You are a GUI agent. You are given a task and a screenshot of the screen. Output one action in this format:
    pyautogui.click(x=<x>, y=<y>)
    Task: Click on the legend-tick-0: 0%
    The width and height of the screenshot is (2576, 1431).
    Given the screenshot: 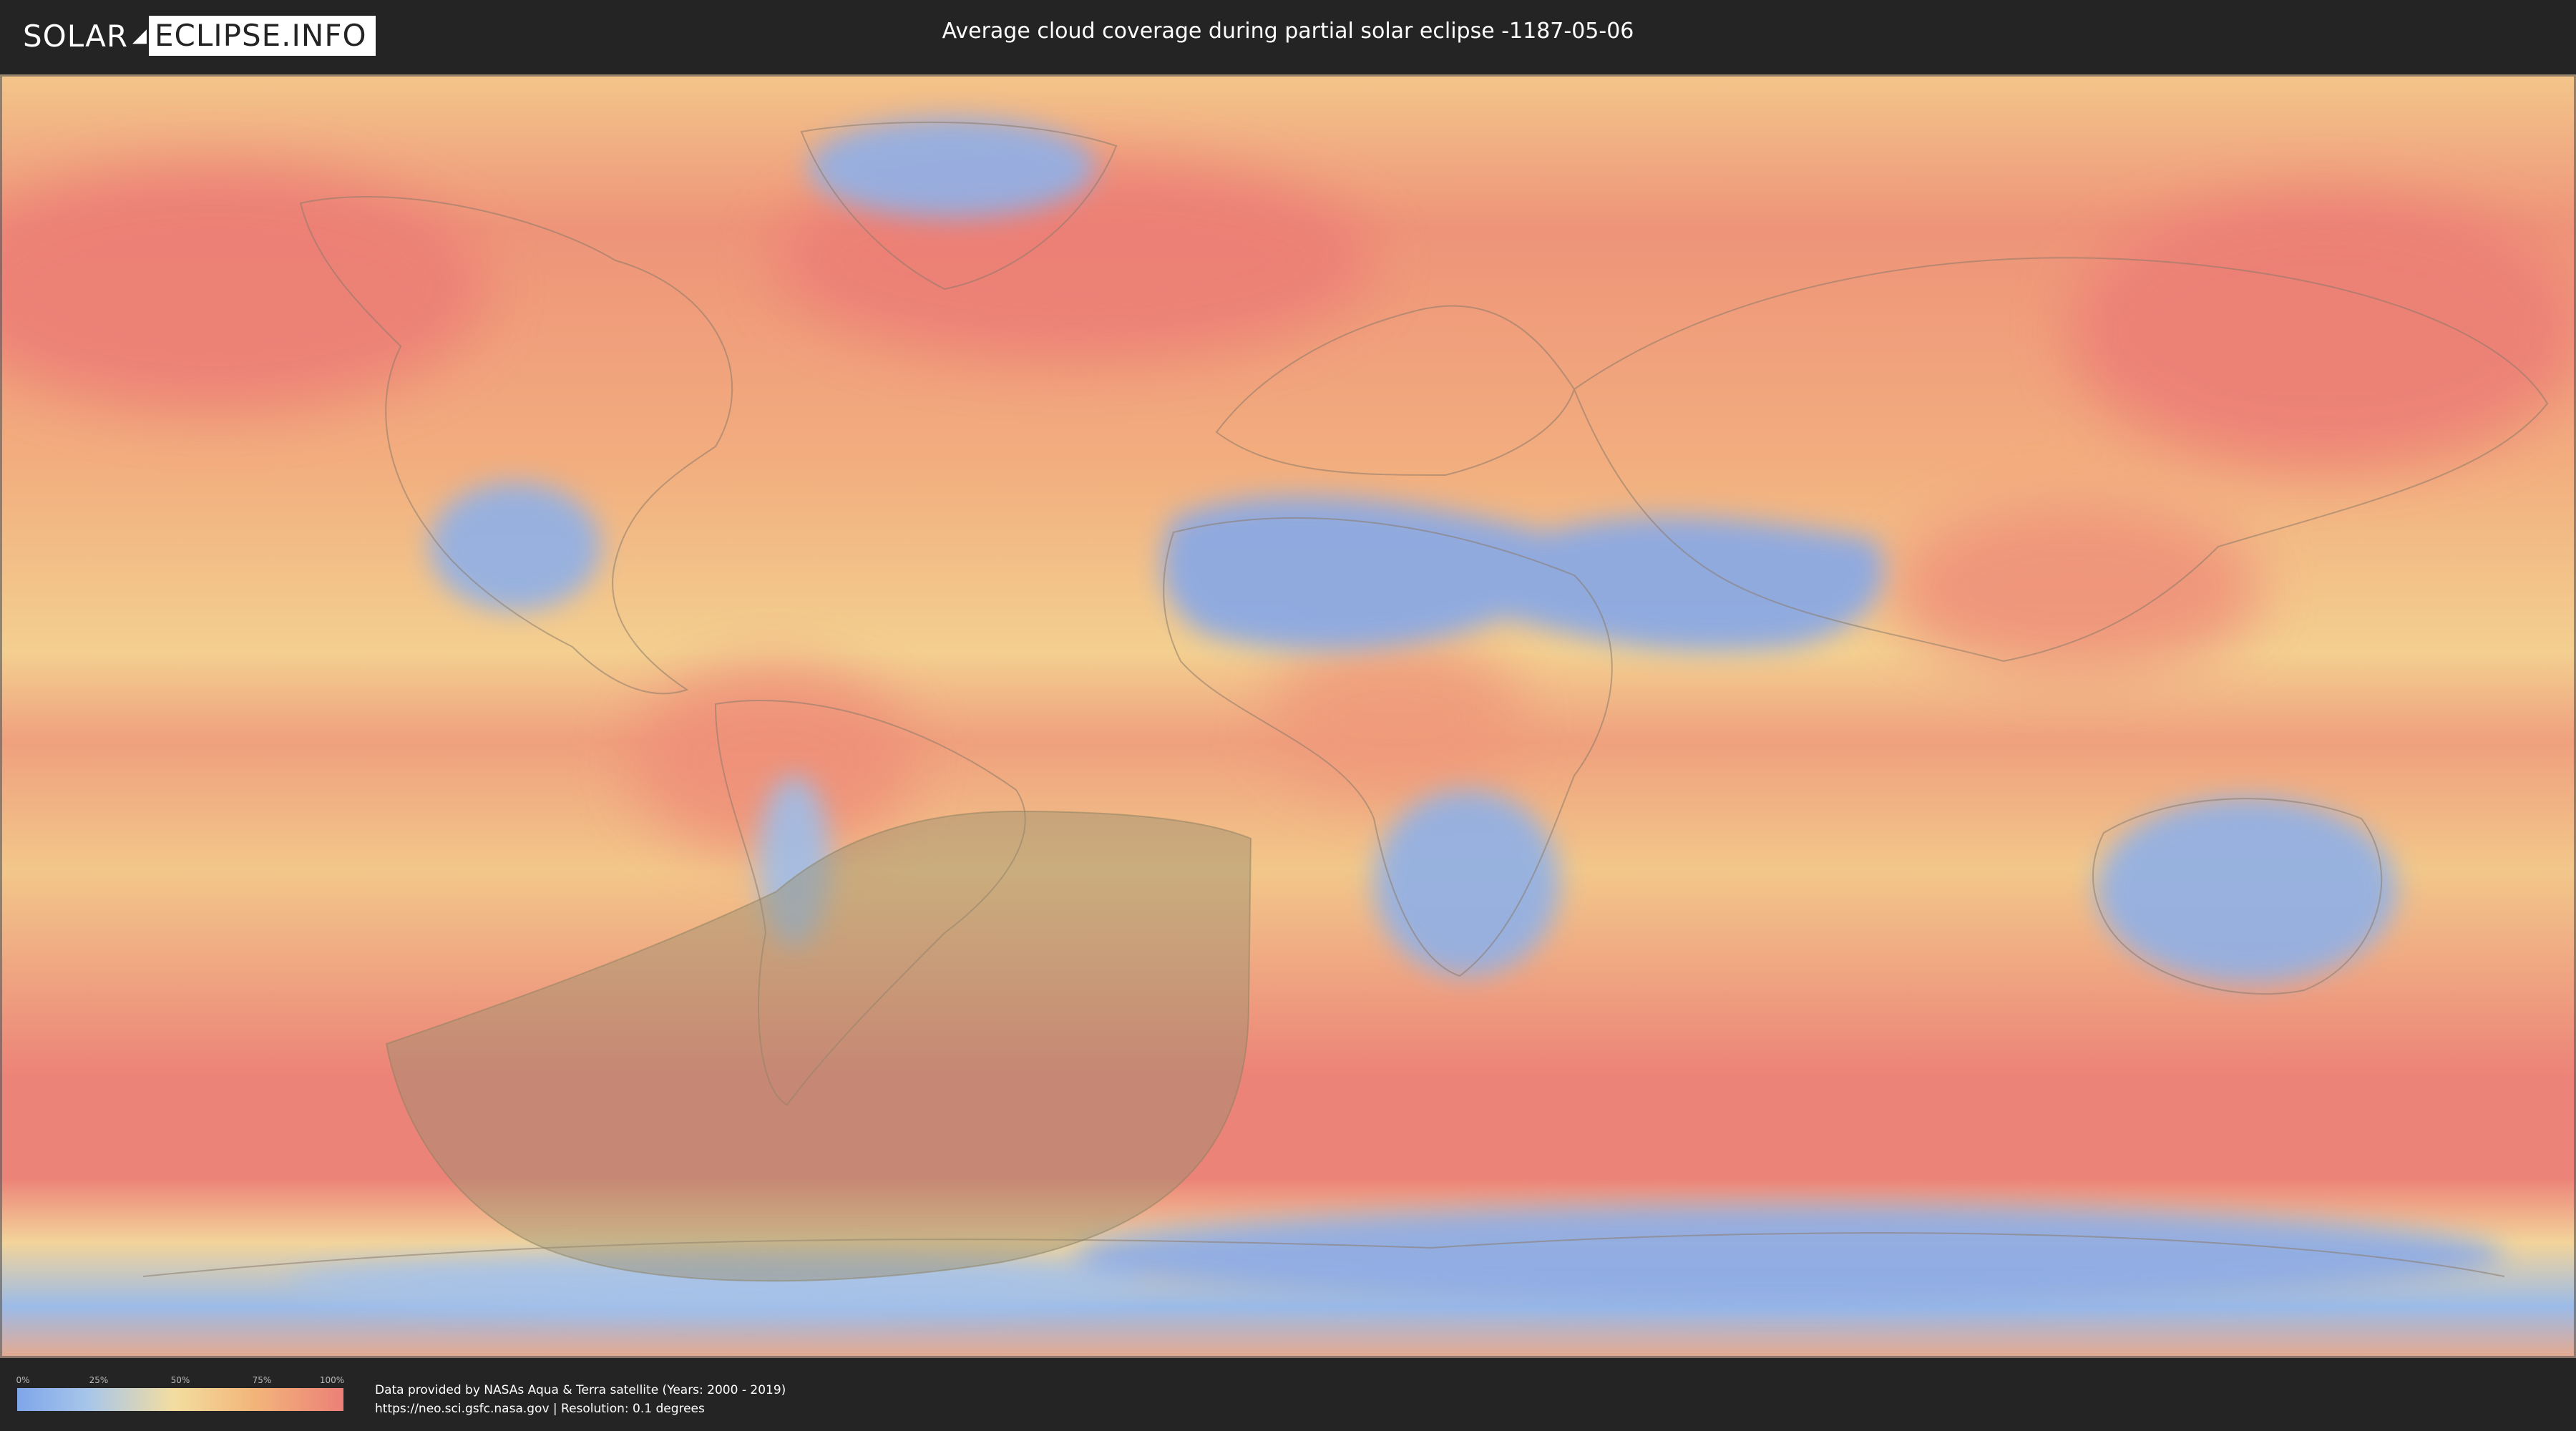 What is the action you would take?
    pyautogui.click(x=23, y=1380)
    